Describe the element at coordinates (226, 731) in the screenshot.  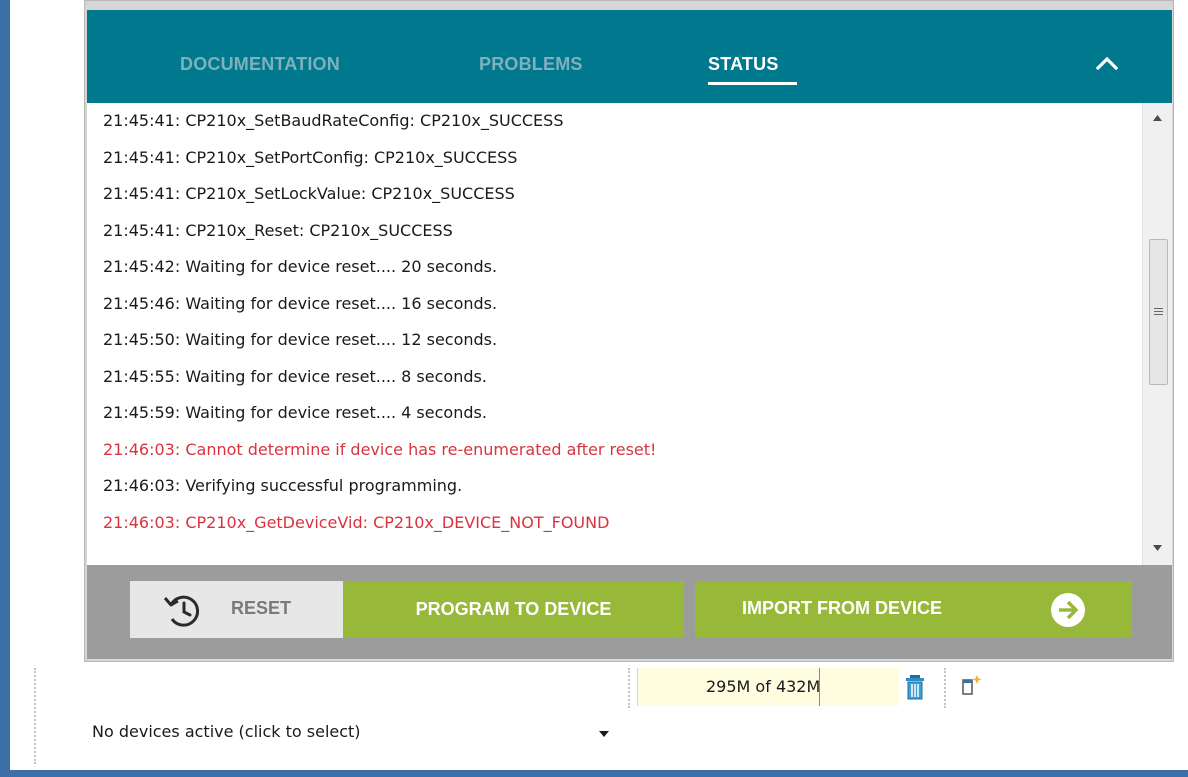
I see `device-status-selector: No devices active (click to select)` at that location.